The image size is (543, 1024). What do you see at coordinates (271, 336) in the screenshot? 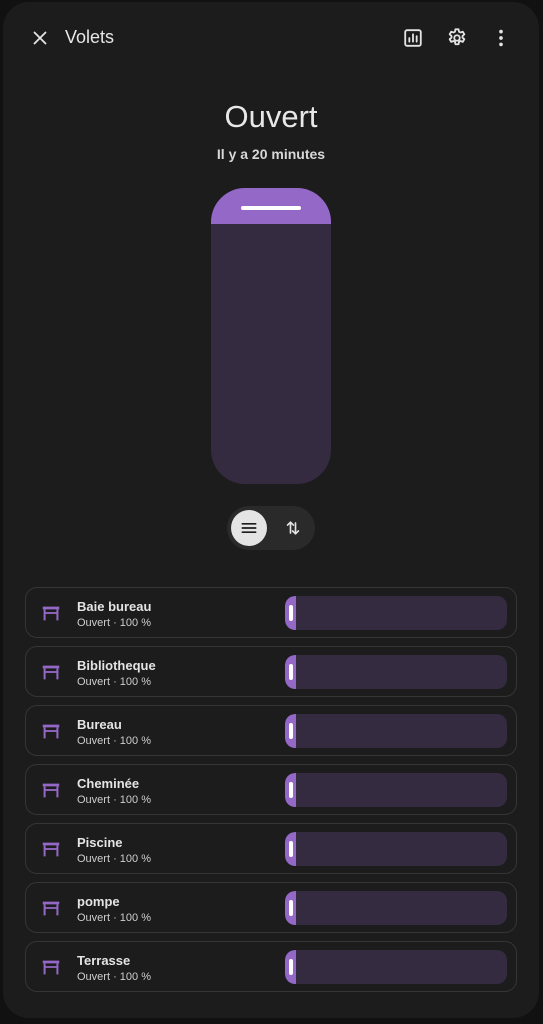
I see `cover-position-slider` at bounding box center [271, 336].